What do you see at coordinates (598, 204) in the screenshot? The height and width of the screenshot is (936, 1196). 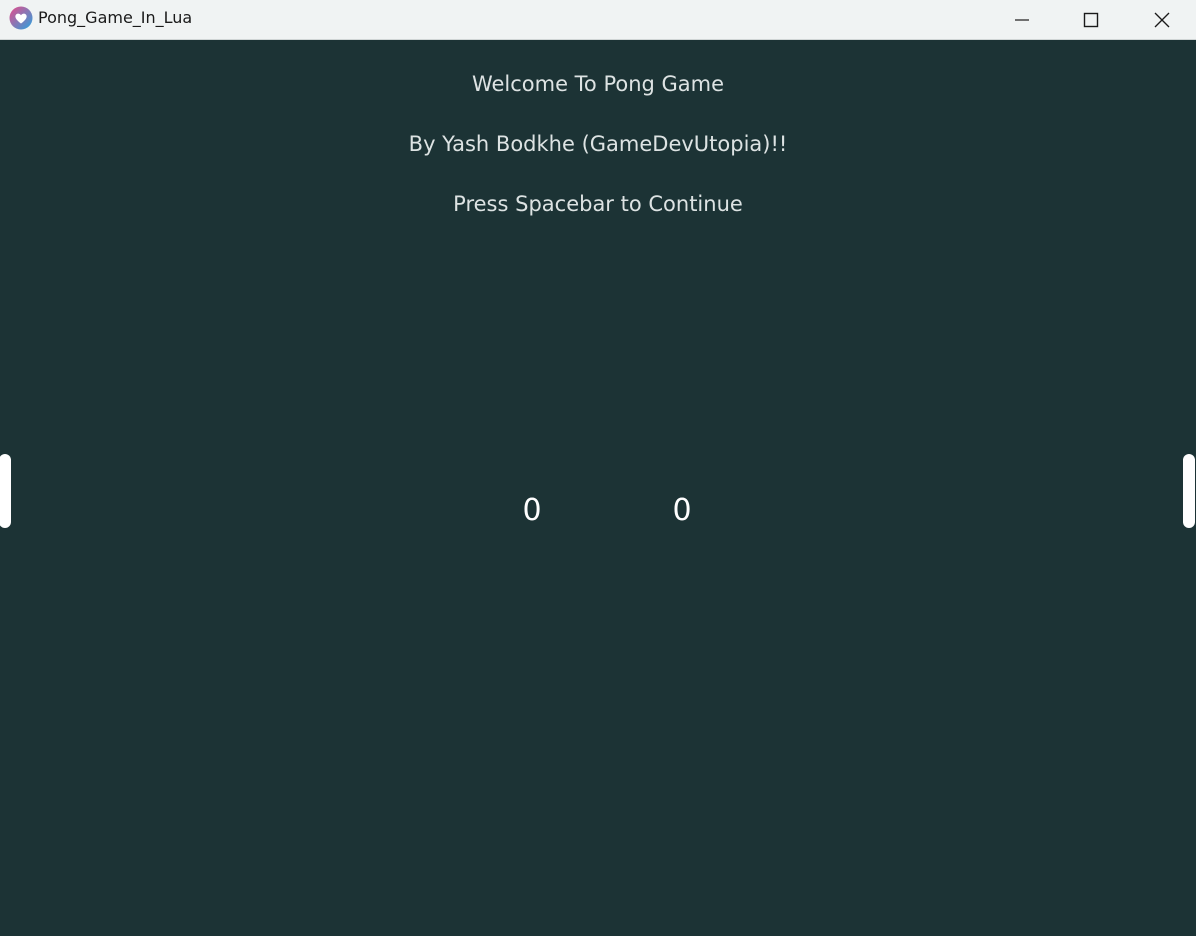 I see `continue-prompt: Press Spacebar to Continue` at bounding box center [598, 204].